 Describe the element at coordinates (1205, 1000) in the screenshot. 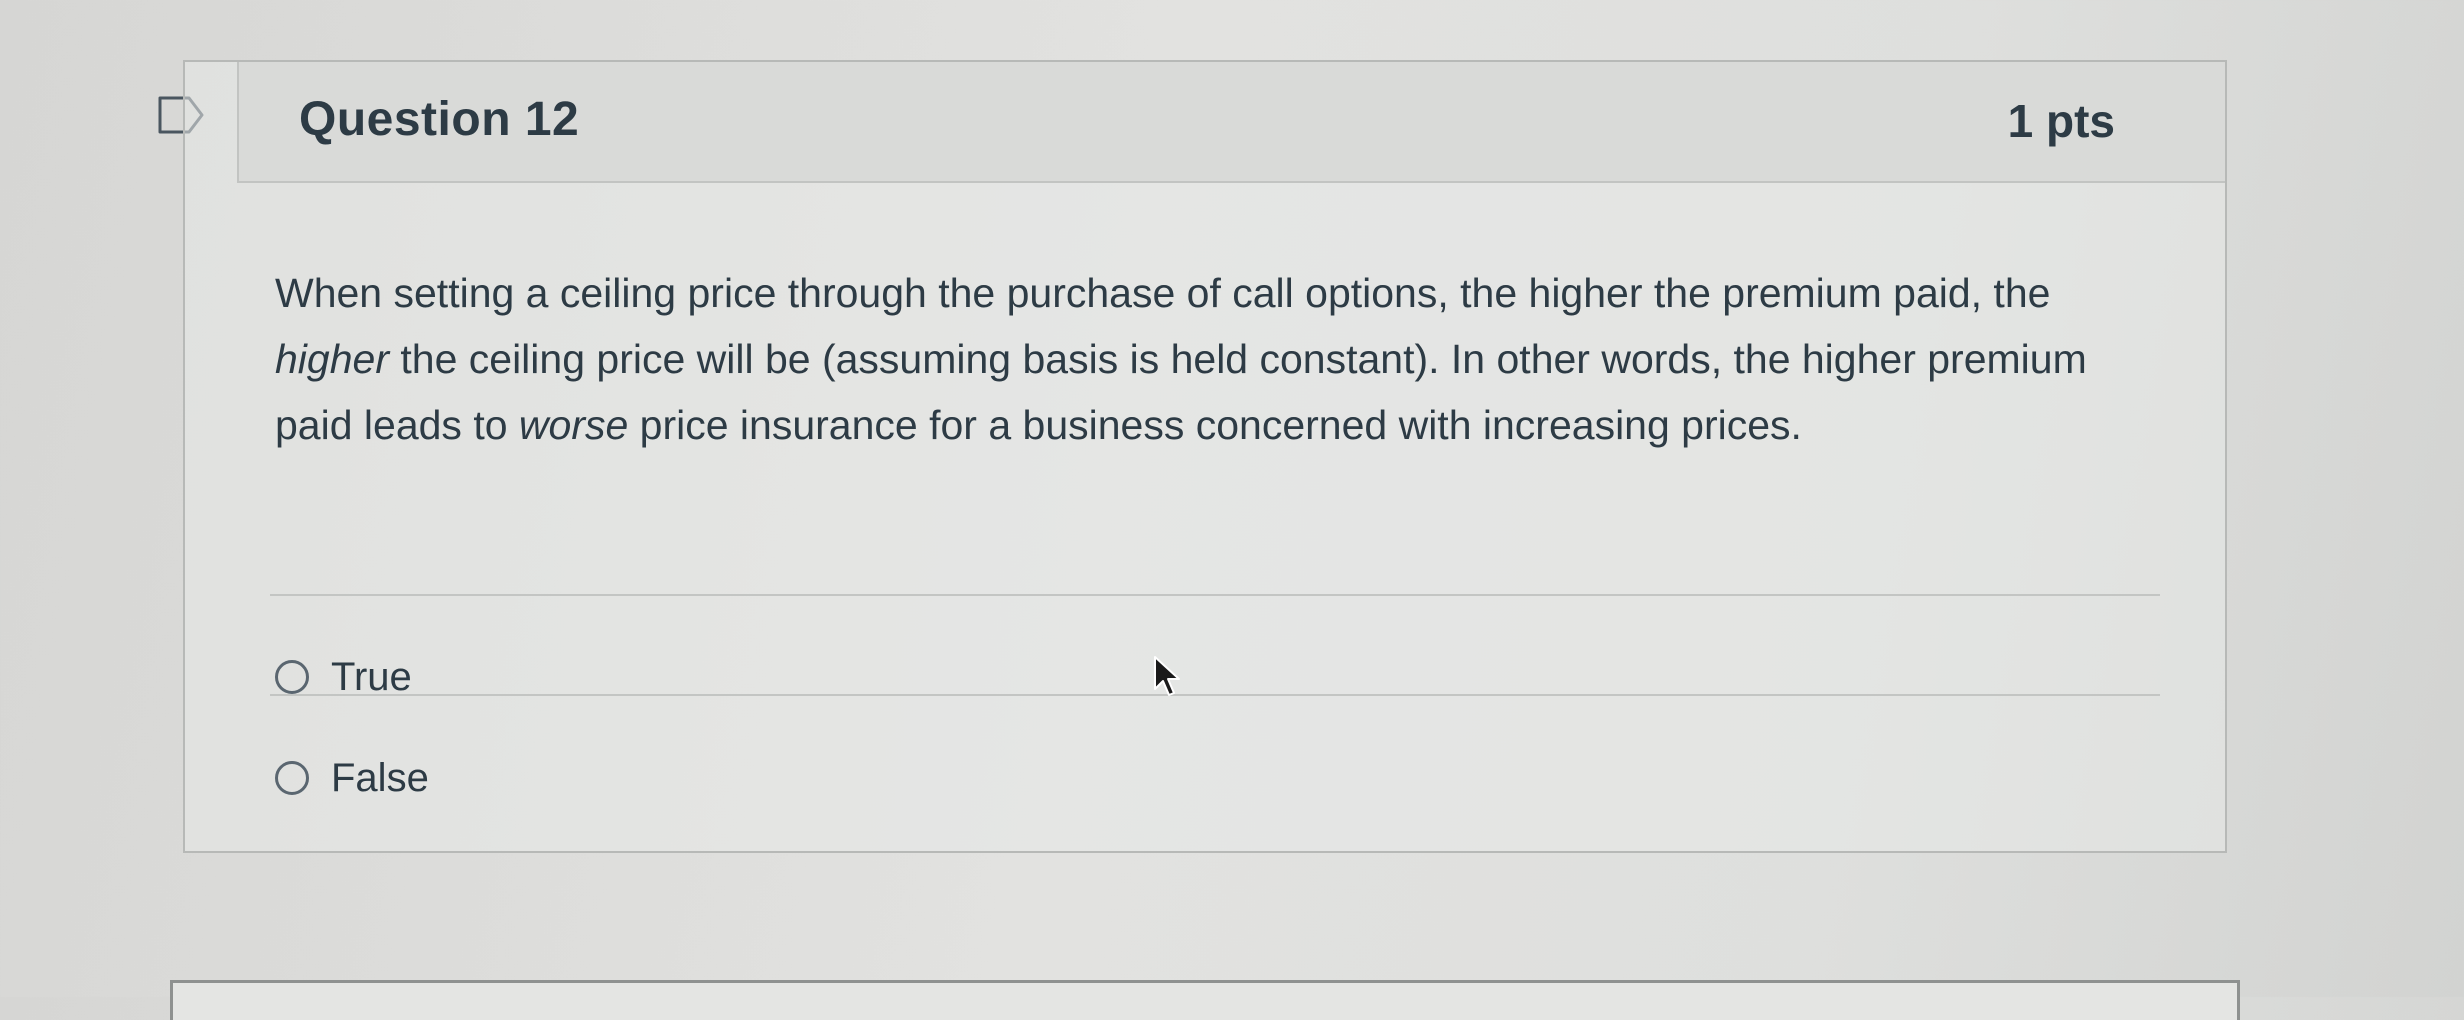

I see `next-question-card` at that location.